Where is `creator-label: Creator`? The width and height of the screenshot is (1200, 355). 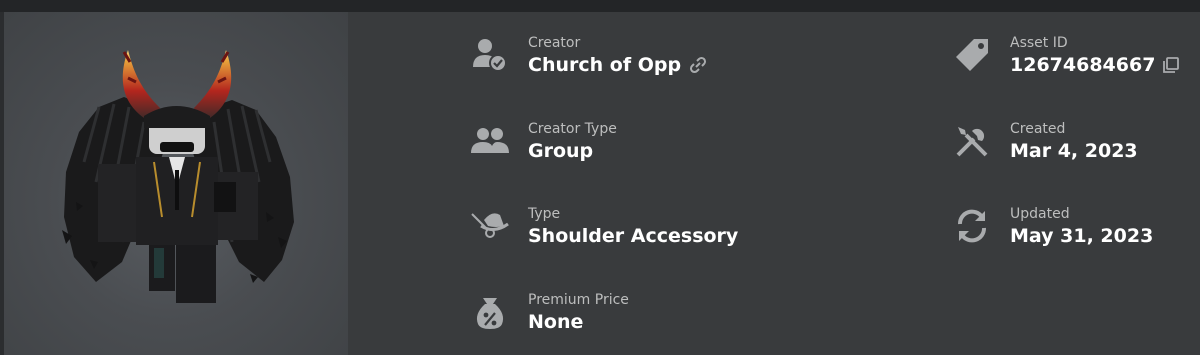 creator-label: Creator is located at coordinates (554, 43).